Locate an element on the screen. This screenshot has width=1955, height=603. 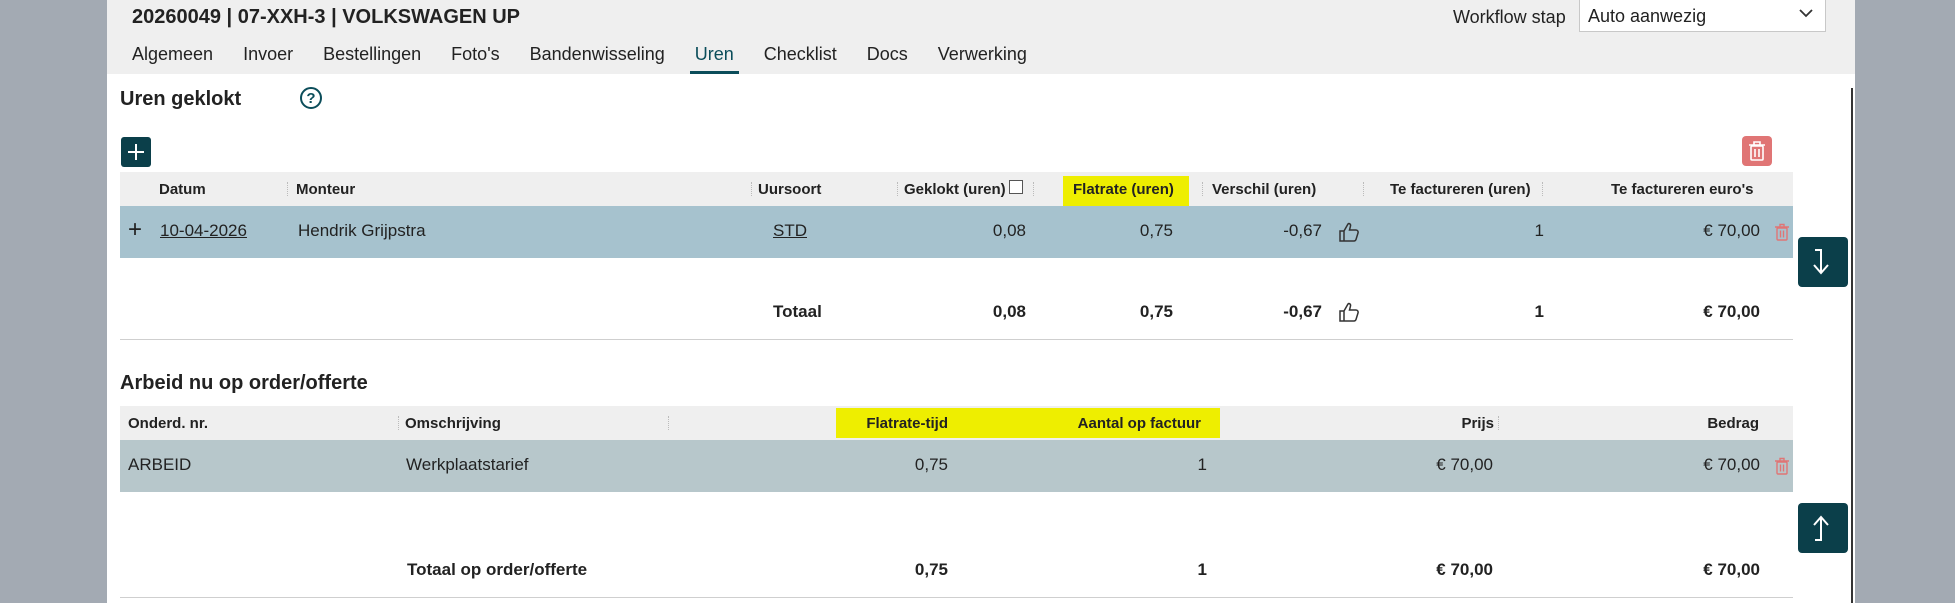
col-geklokt: Geklokt (uren) is located at coordinates (955, 189).